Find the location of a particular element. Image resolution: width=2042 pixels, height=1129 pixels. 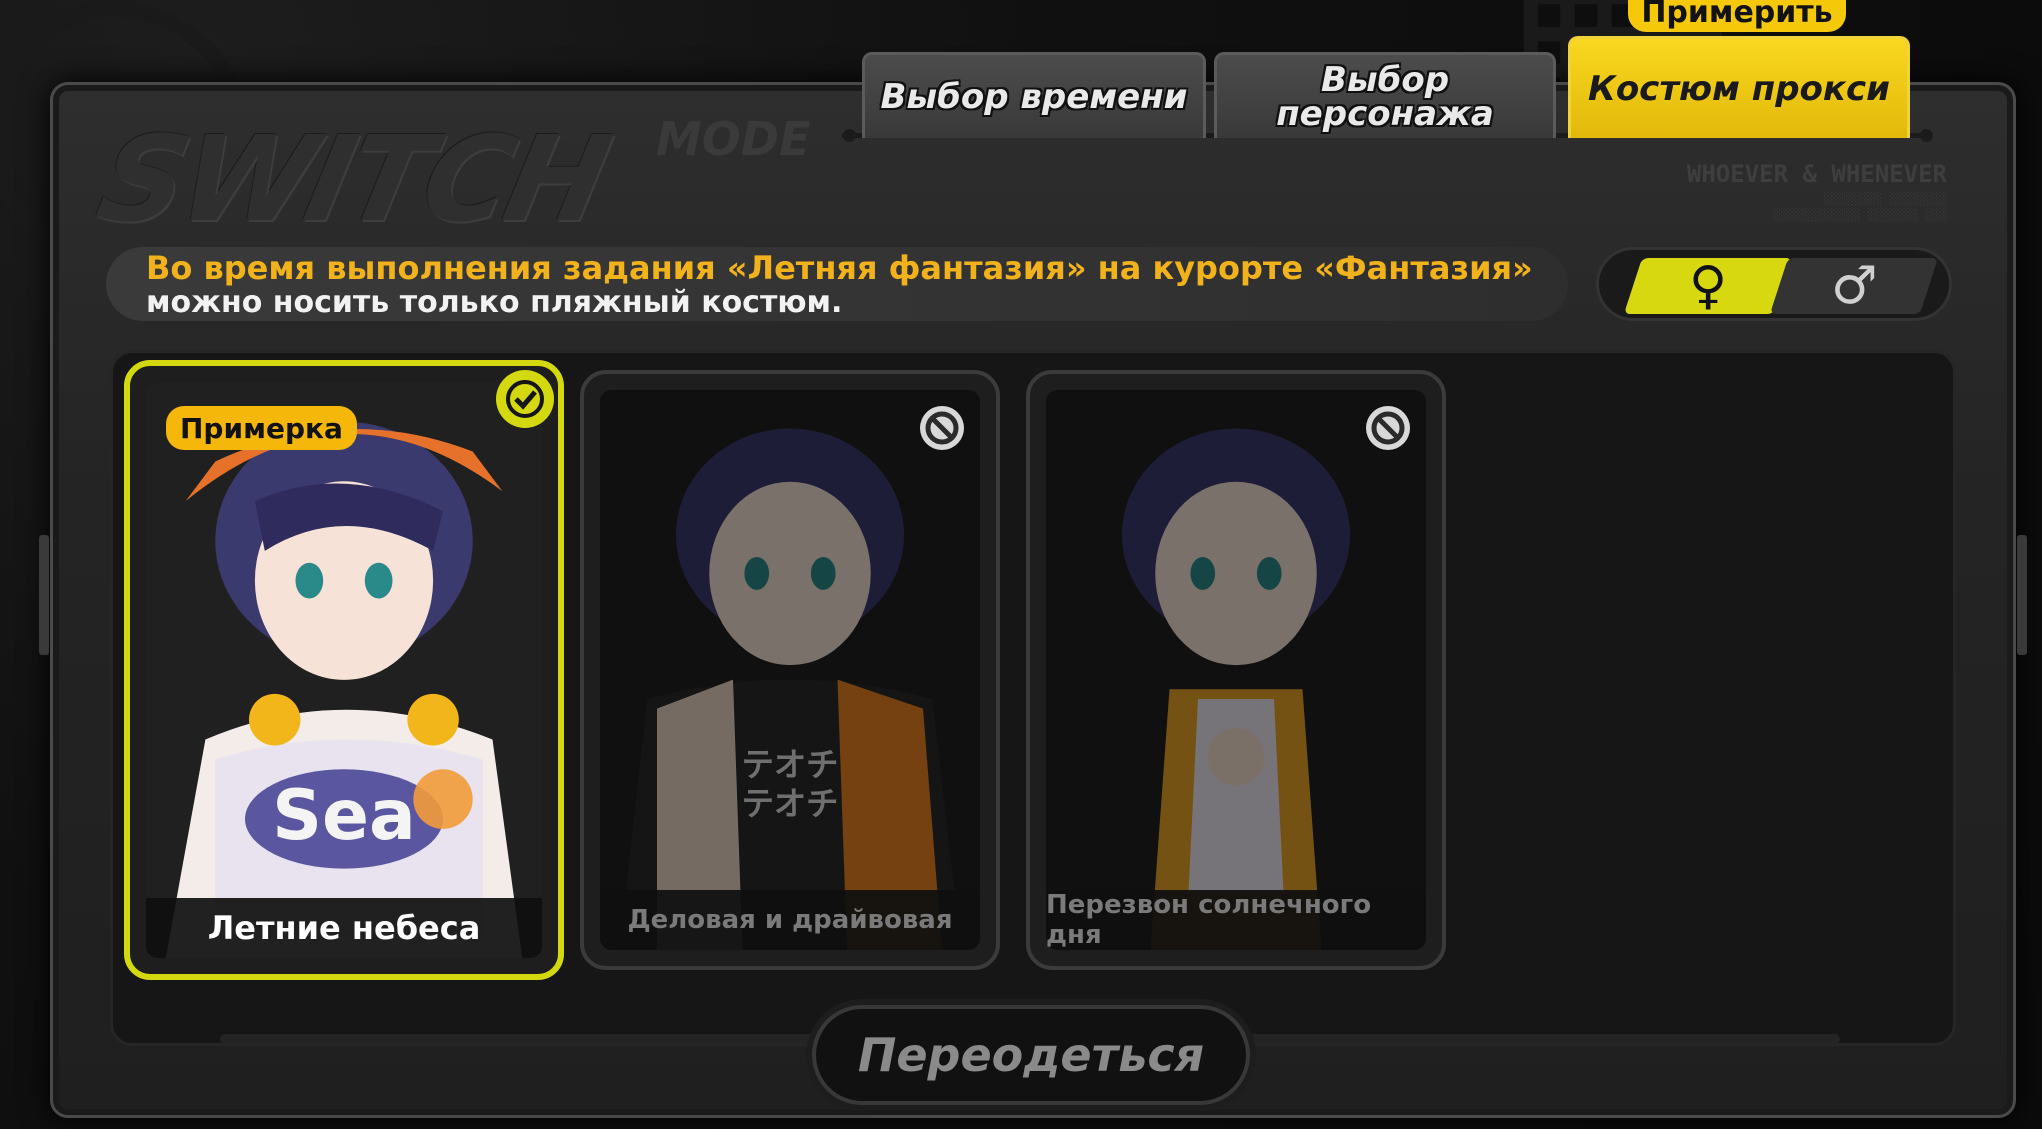

outfit-card-summer-skies: Sea Примерка Летние небеса is located at coordinates (344, 670).